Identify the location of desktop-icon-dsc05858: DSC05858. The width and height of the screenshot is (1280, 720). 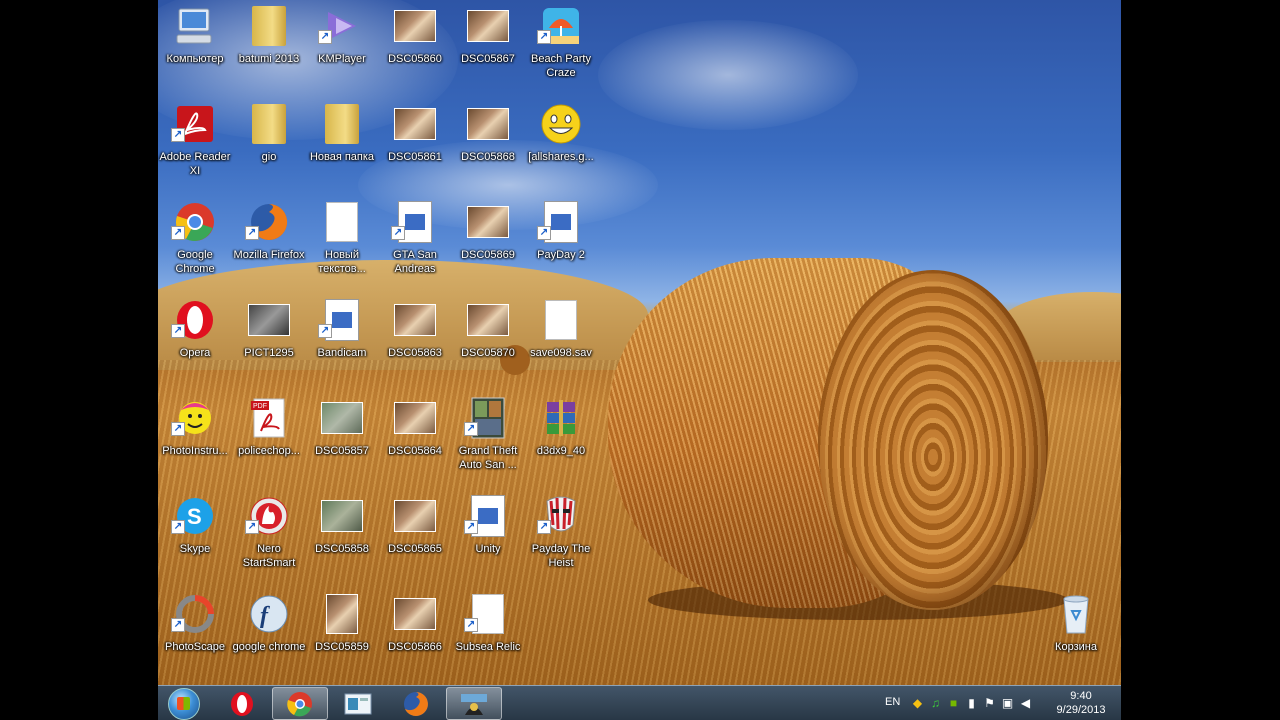
(342, 538).